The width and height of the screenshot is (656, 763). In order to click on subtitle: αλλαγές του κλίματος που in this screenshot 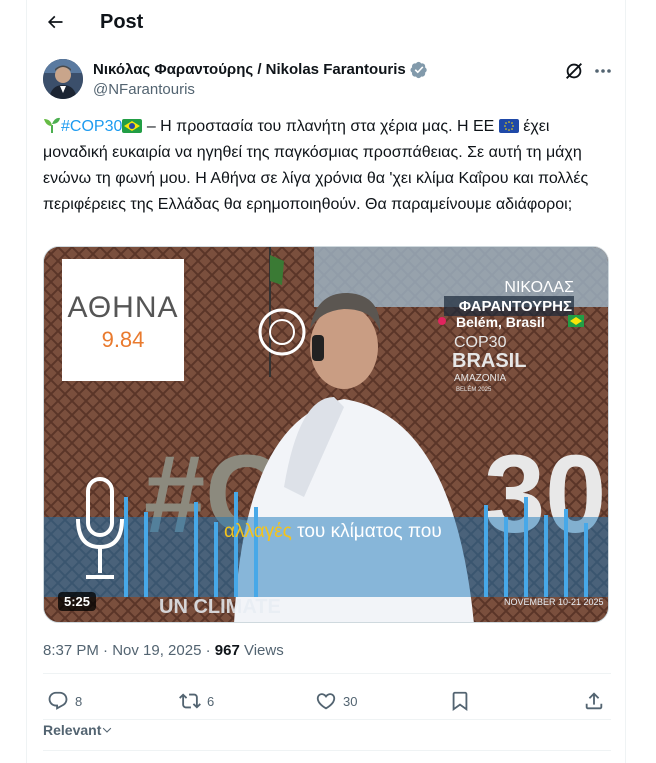, I will do `click(333, 531)`.